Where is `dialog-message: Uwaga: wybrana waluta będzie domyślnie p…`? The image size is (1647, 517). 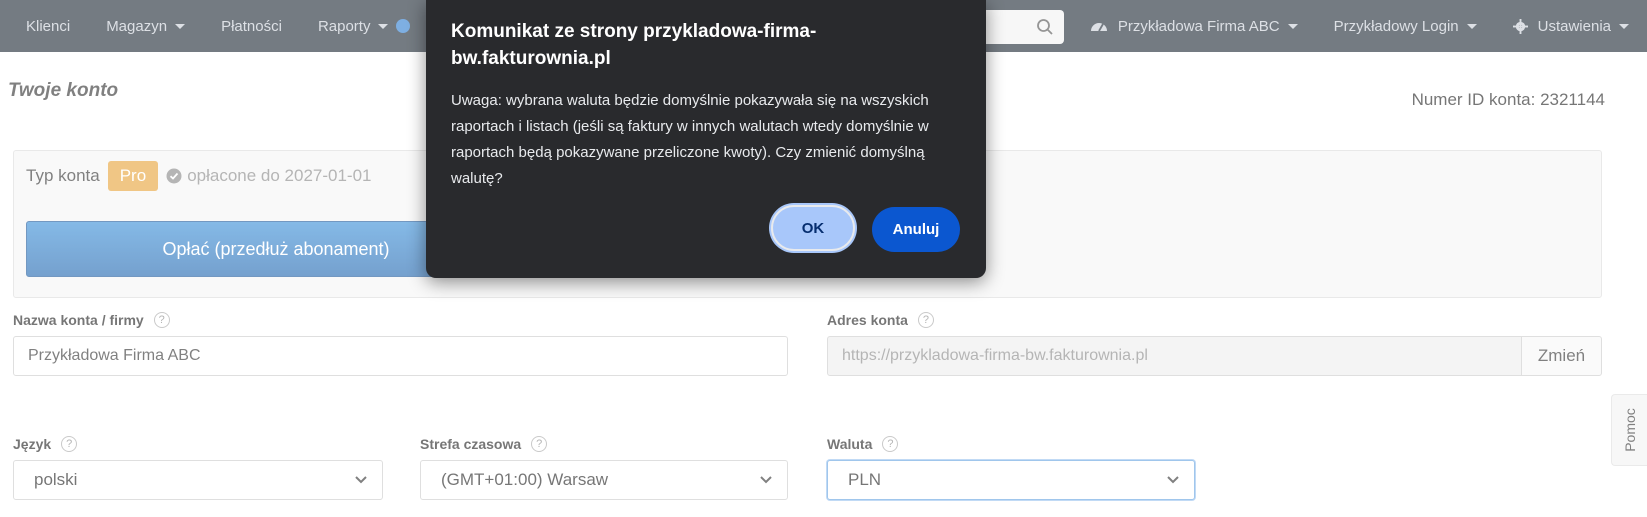
dialog-message: Uwaga: wybrana waluta będzie domyślnie p… is located at coordinates (690, 139).